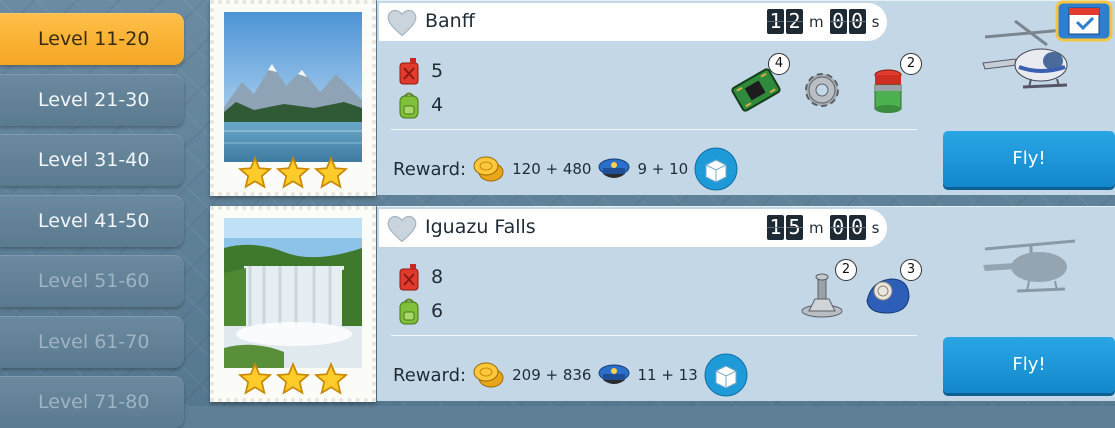 The width and height of the screenshot is (1115, 428). I want to click on sidebar-item-label: Level 41-50, so click(94, 221).